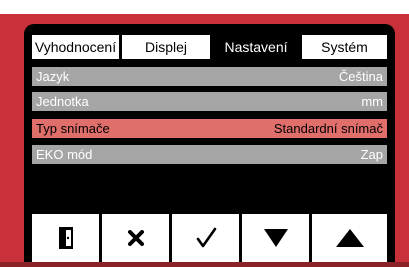 The width and height of the screenshot is (409, 267). What do you see at coordinates (64, 154) in the screenshot?
I see `setting-label: EKO mód` at bounding box center [64, 154].